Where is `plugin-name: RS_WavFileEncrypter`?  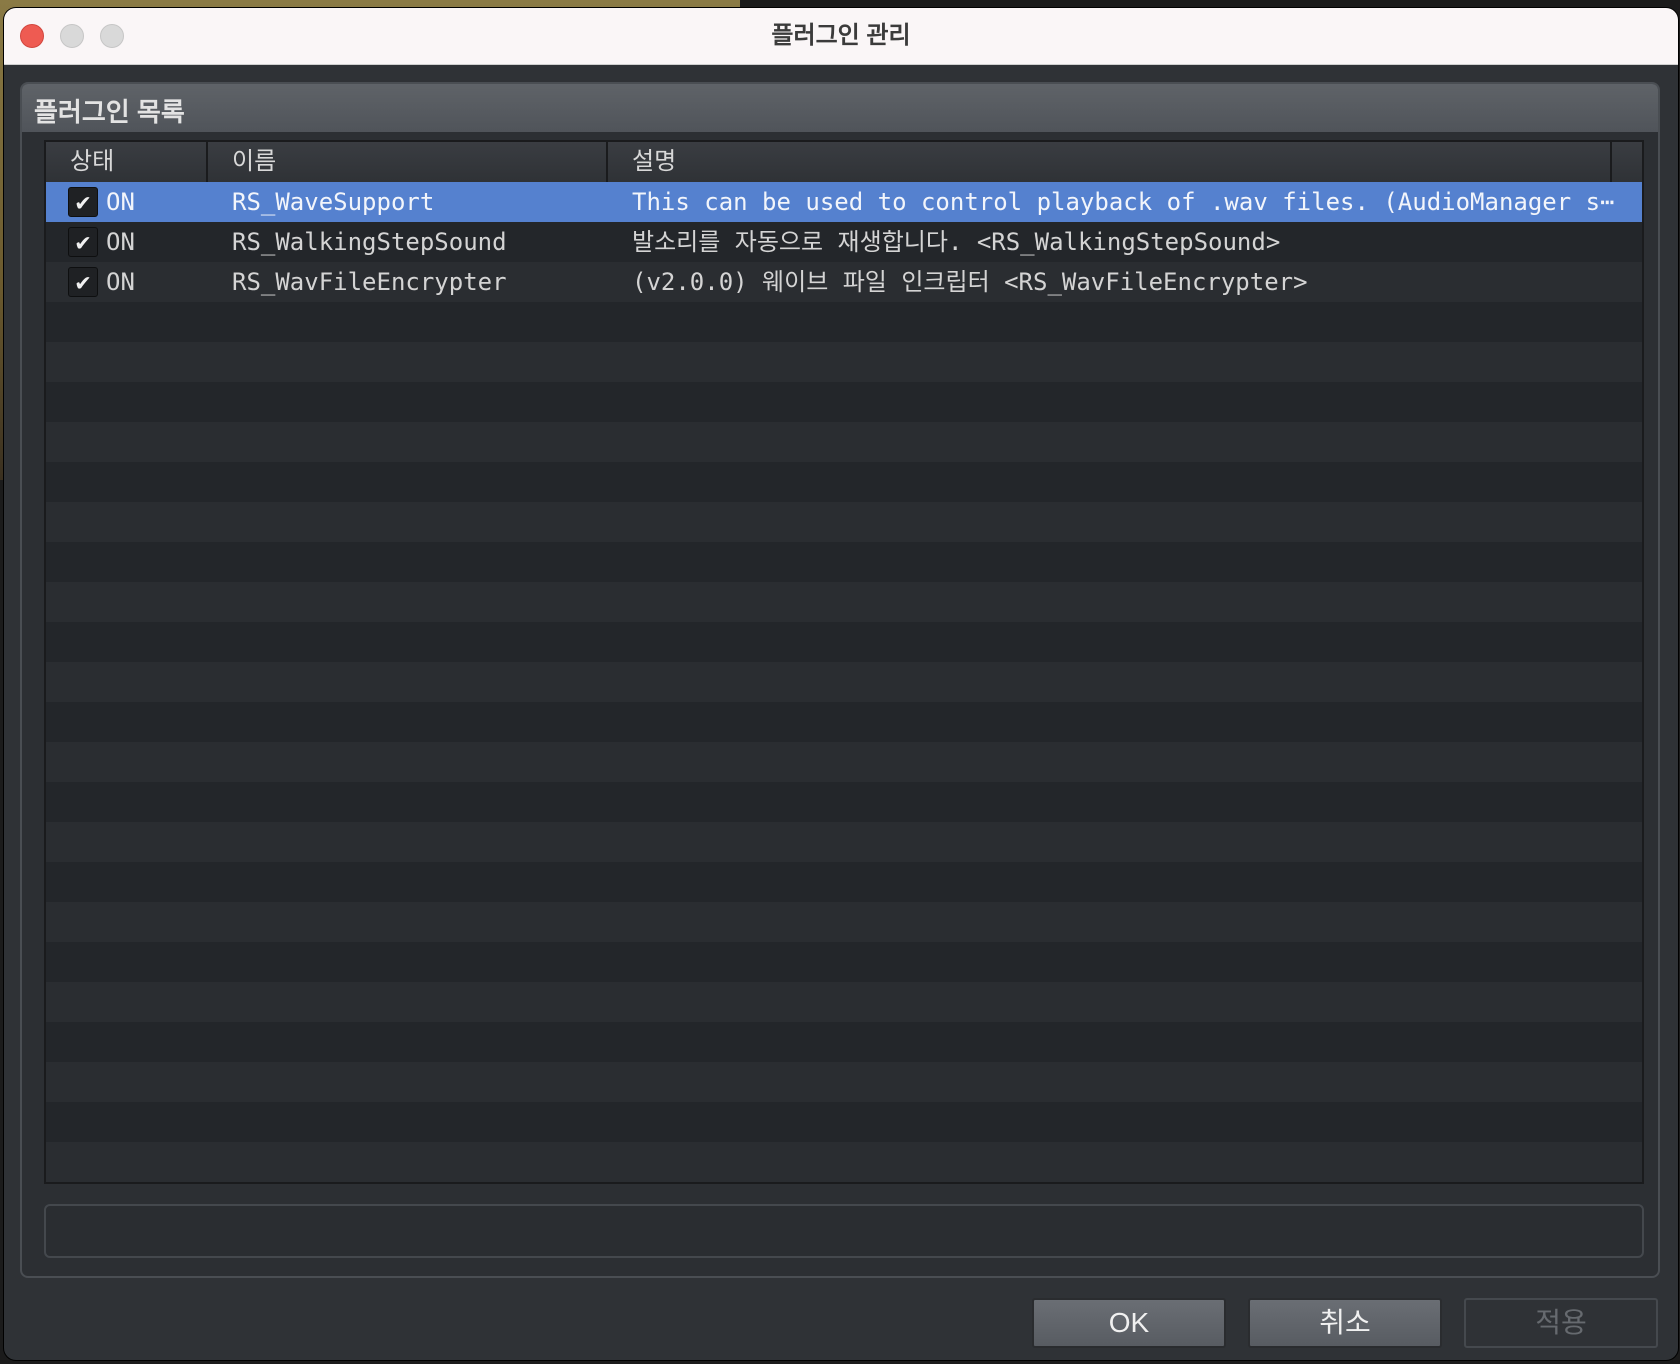 plugin-name: RS_WavFileEncrypter is located at coordinates (369, 282).